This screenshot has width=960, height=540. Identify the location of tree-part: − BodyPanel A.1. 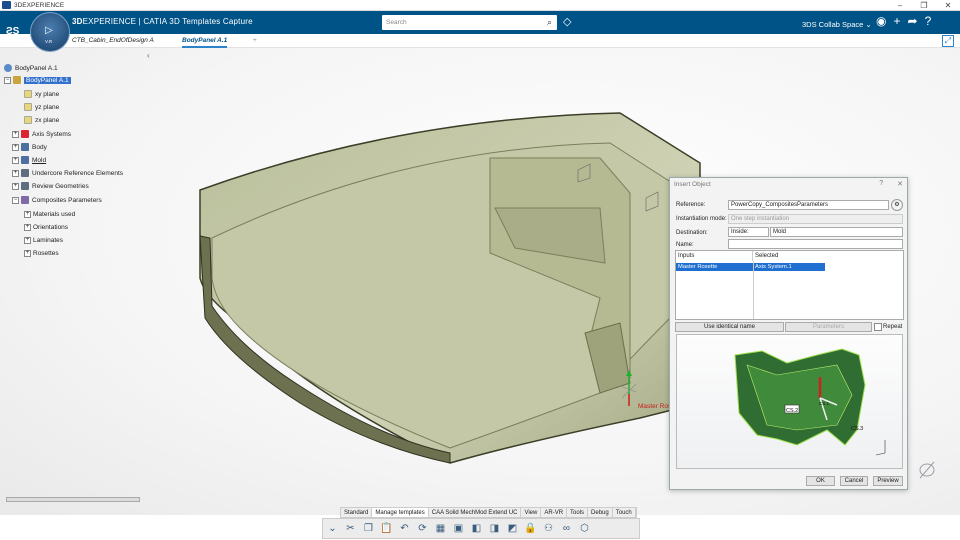
(37, 80).